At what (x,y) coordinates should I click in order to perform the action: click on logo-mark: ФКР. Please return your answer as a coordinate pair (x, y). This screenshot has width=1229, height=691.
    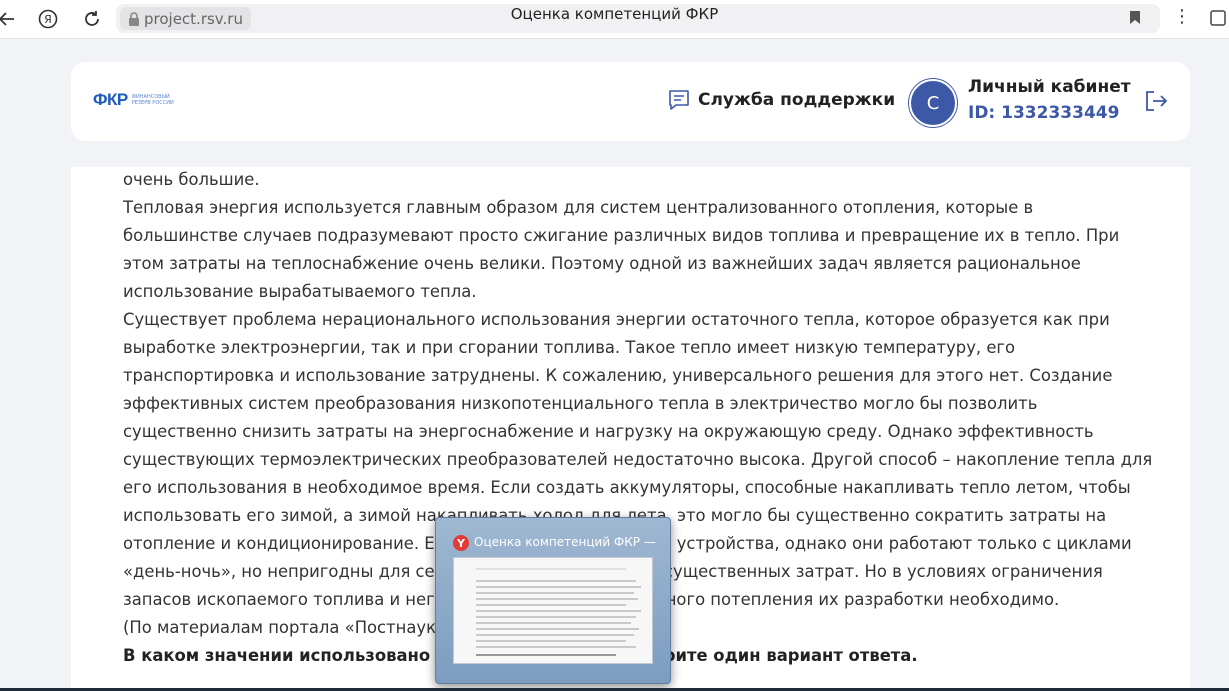
    Looking at the image, I should click on (110, 99).